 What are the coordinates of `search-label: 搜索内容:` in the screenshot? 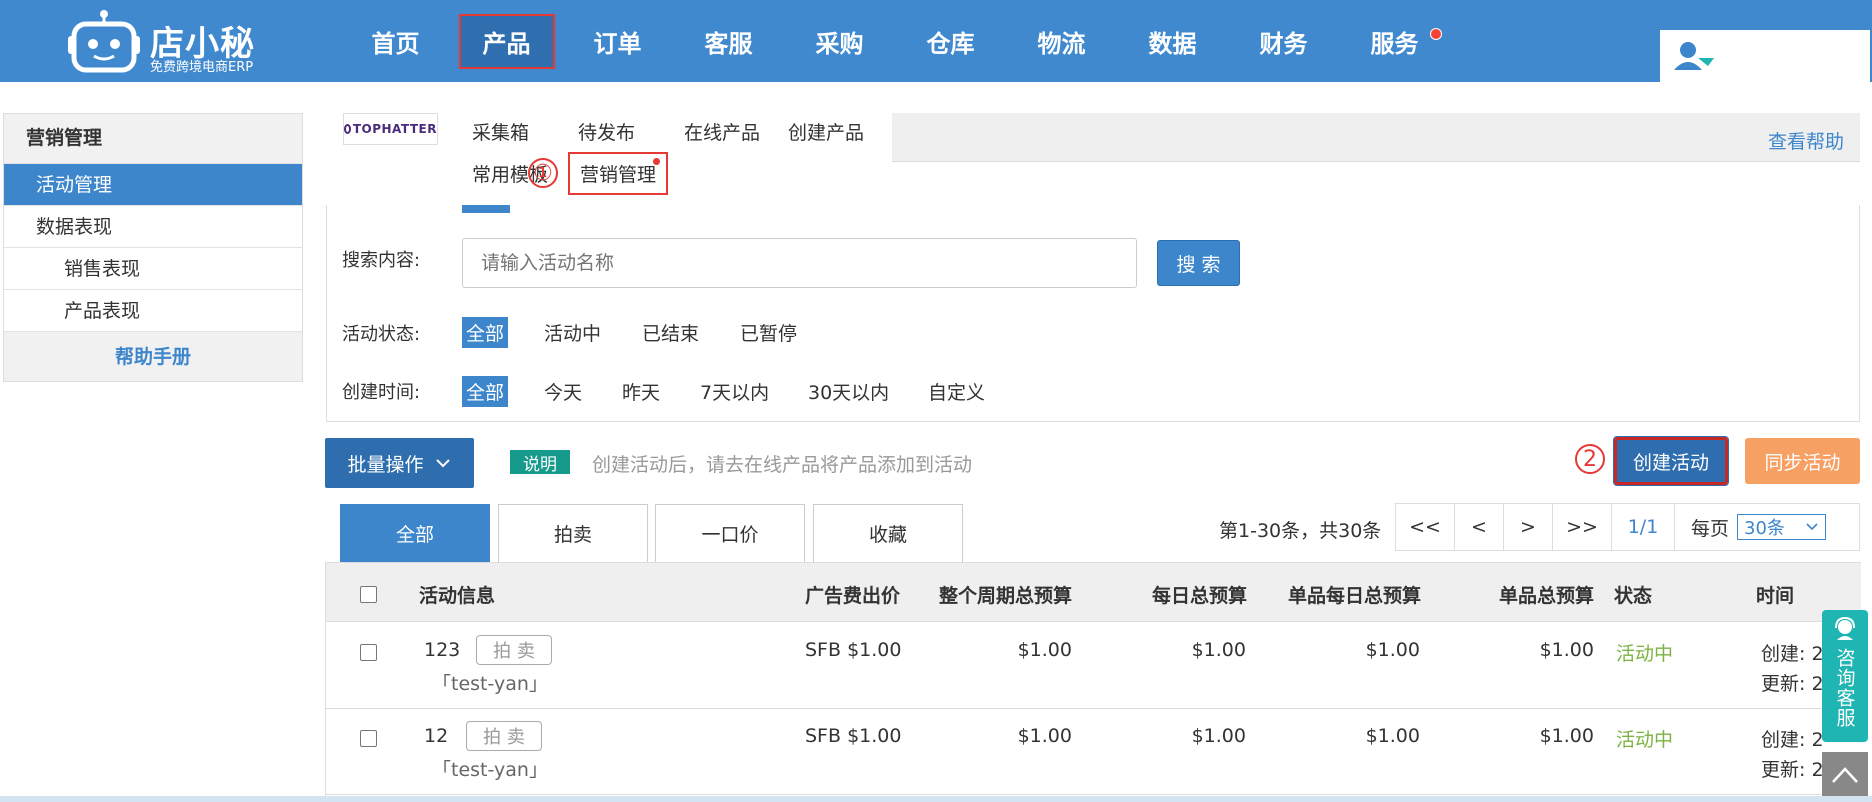 It's located at (381, 260).